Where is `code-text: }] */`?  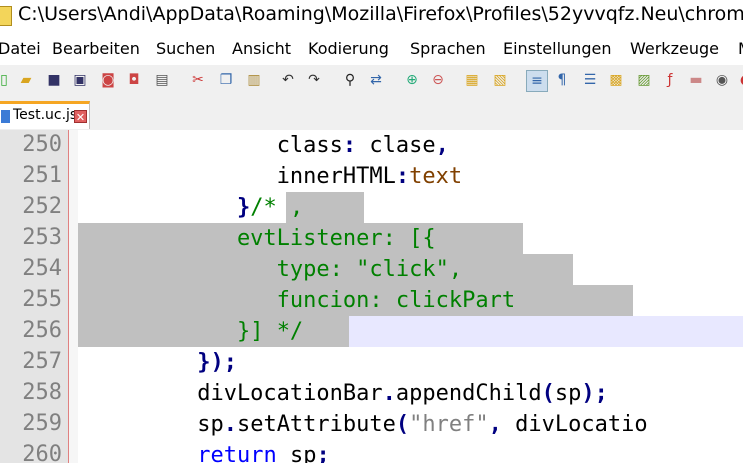
code-text: }] */ is located at coordinates (190, 331).